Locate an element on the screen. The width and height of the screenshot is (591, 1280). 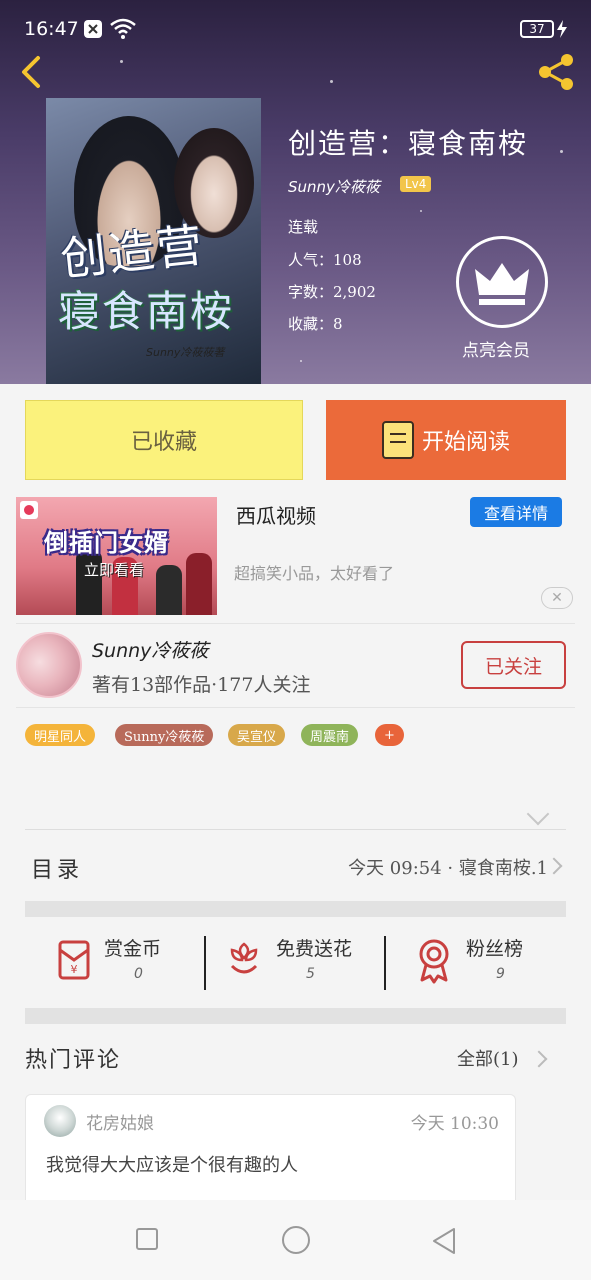
send-flowers-button: 免费送花 5 is located at coordinates (312, 960).